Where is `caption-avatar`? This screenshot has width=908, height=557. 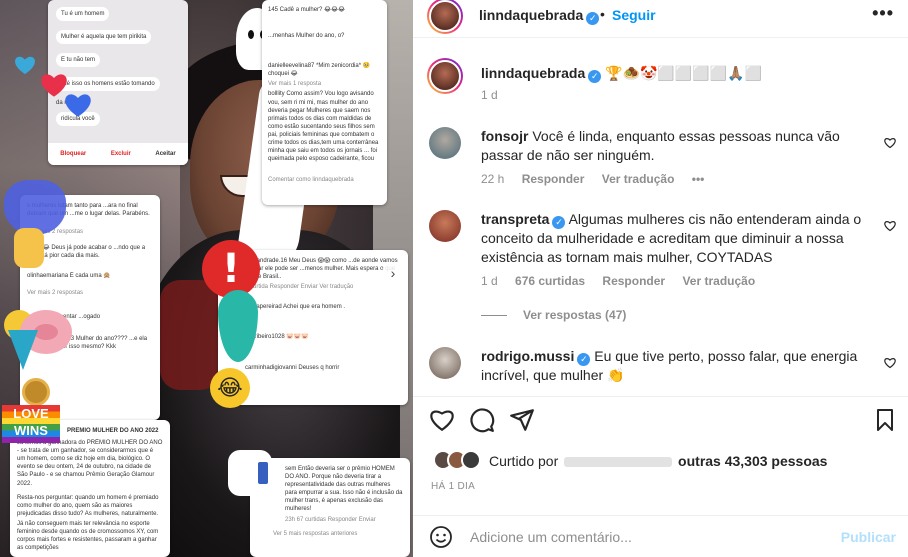
caption-avatar is located at coordinates (445, 76).